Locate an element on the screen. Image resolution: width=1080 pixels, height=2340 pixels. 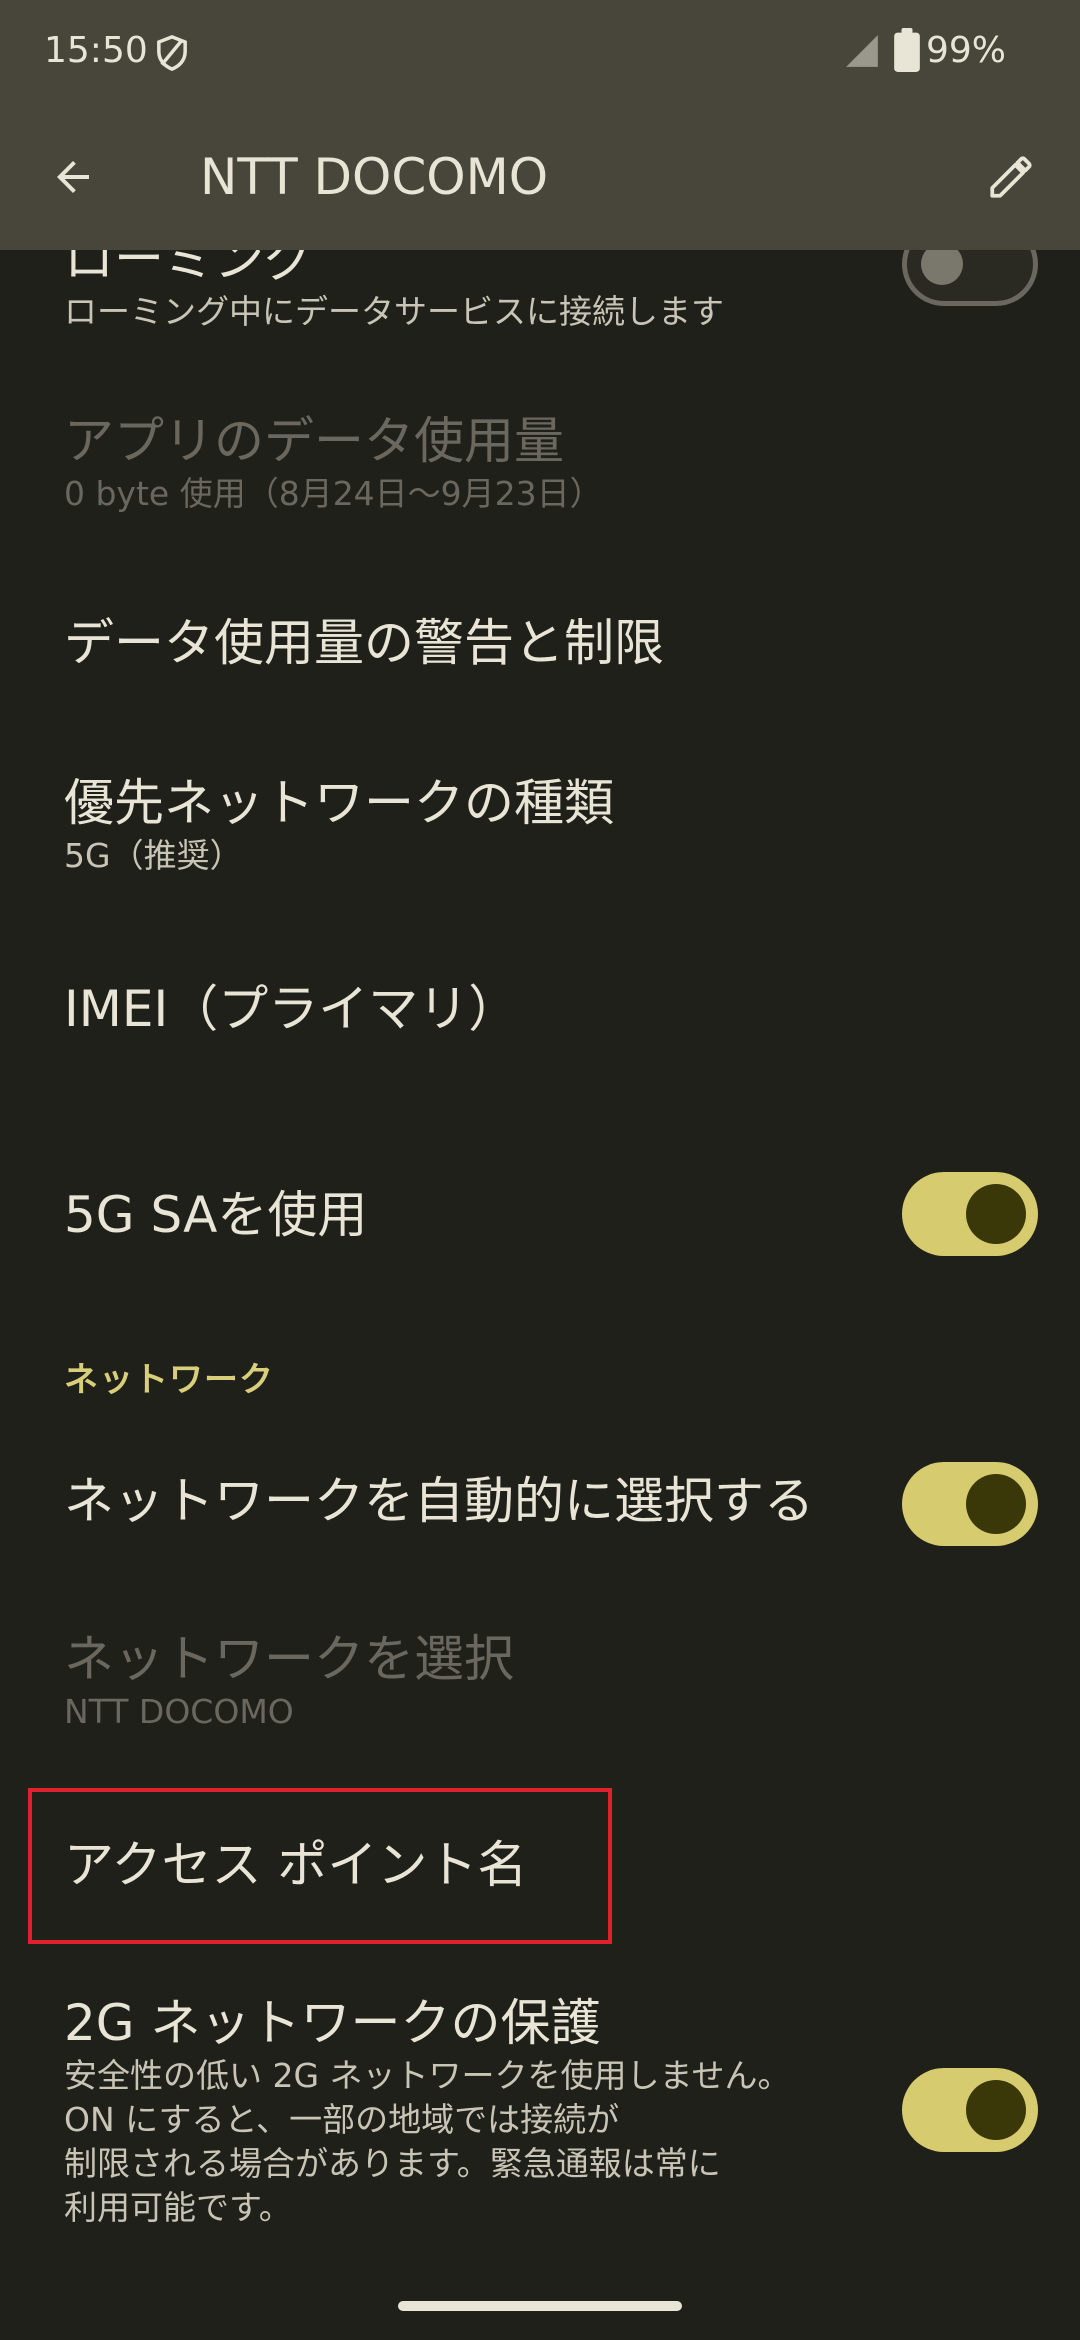
shield-icon is located at coordinates (172, 53).